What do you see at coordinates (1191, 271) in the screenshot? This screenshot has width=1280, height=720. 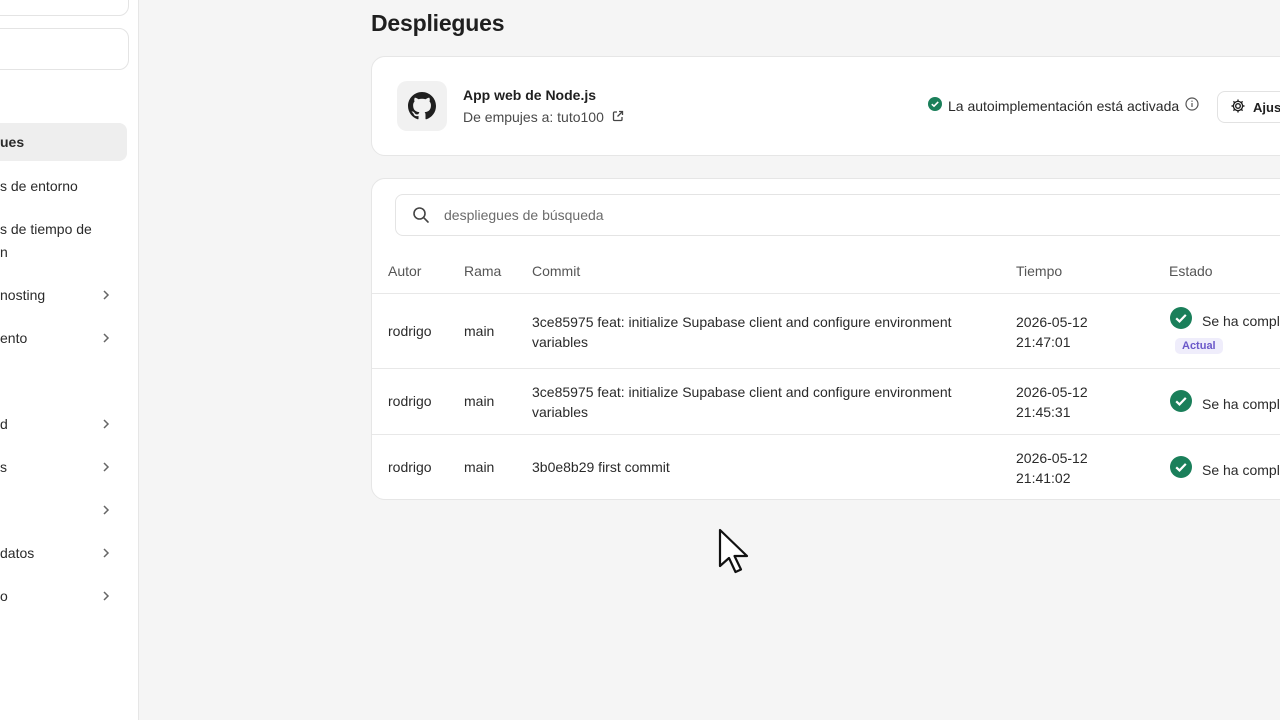 I see `column-header-status: Estado` at bounding box center [1191, 271].